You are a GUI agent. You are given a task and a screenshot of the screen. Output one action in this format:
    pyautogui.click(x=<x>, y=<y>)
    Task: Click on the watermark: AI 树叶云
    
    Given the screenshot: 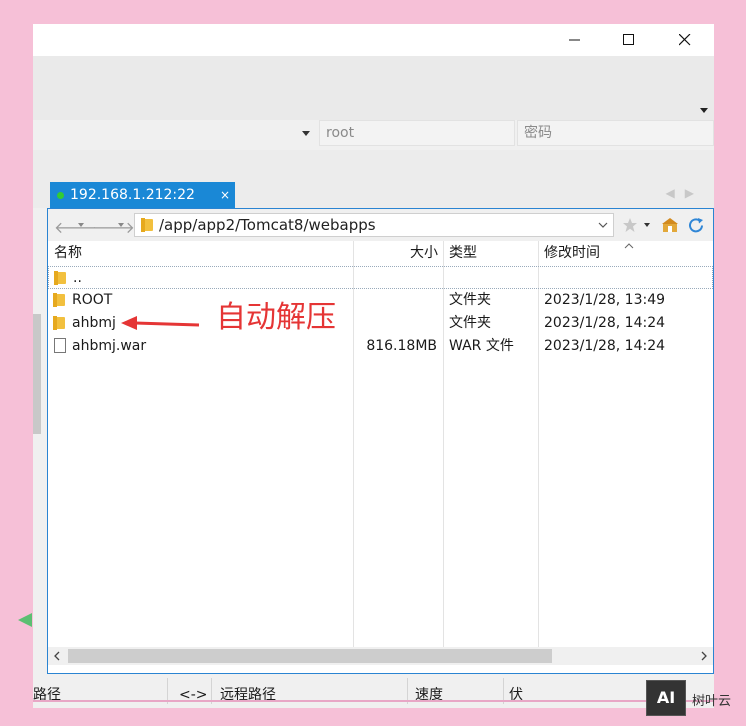 What is the action you would take?
    pyautogui.click(x=691, y=700)
    